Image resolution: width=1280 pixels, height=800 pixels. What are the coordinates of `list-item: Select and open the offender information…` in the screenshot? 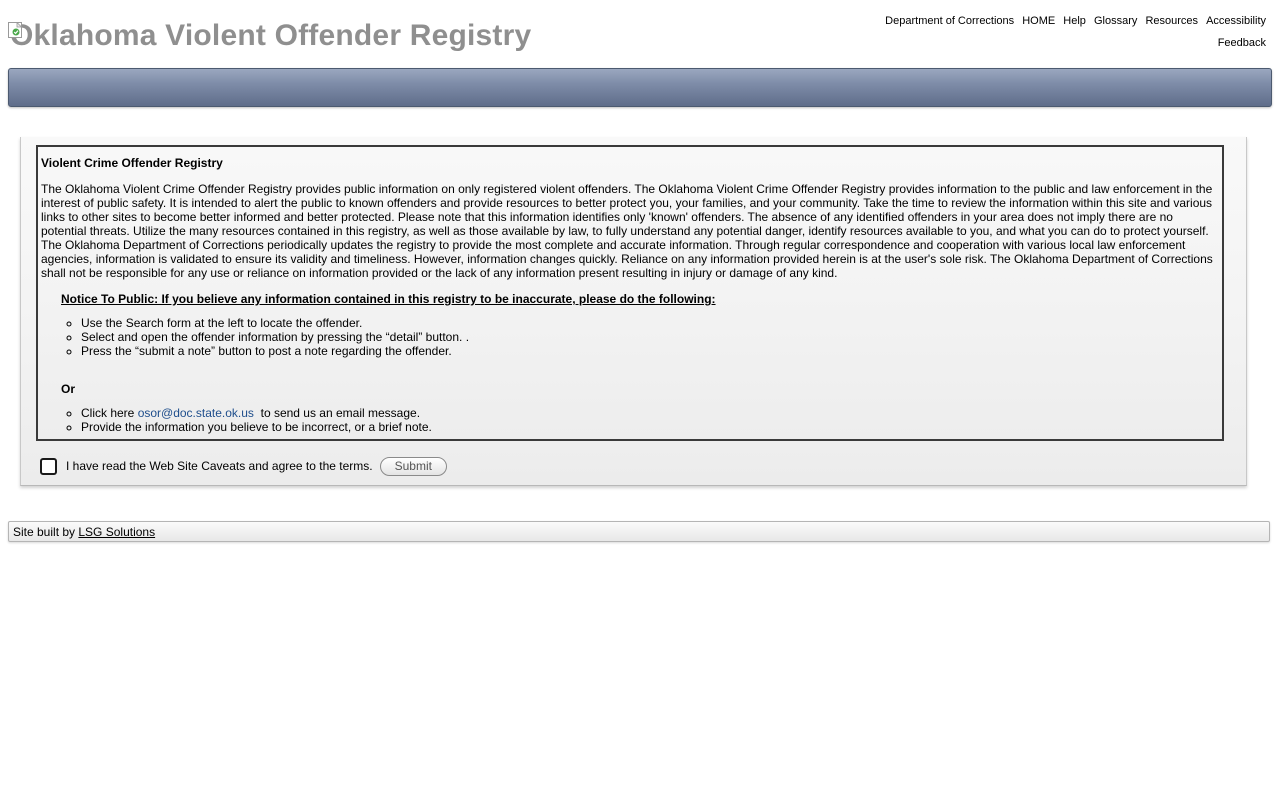 It's located at (650, 337).